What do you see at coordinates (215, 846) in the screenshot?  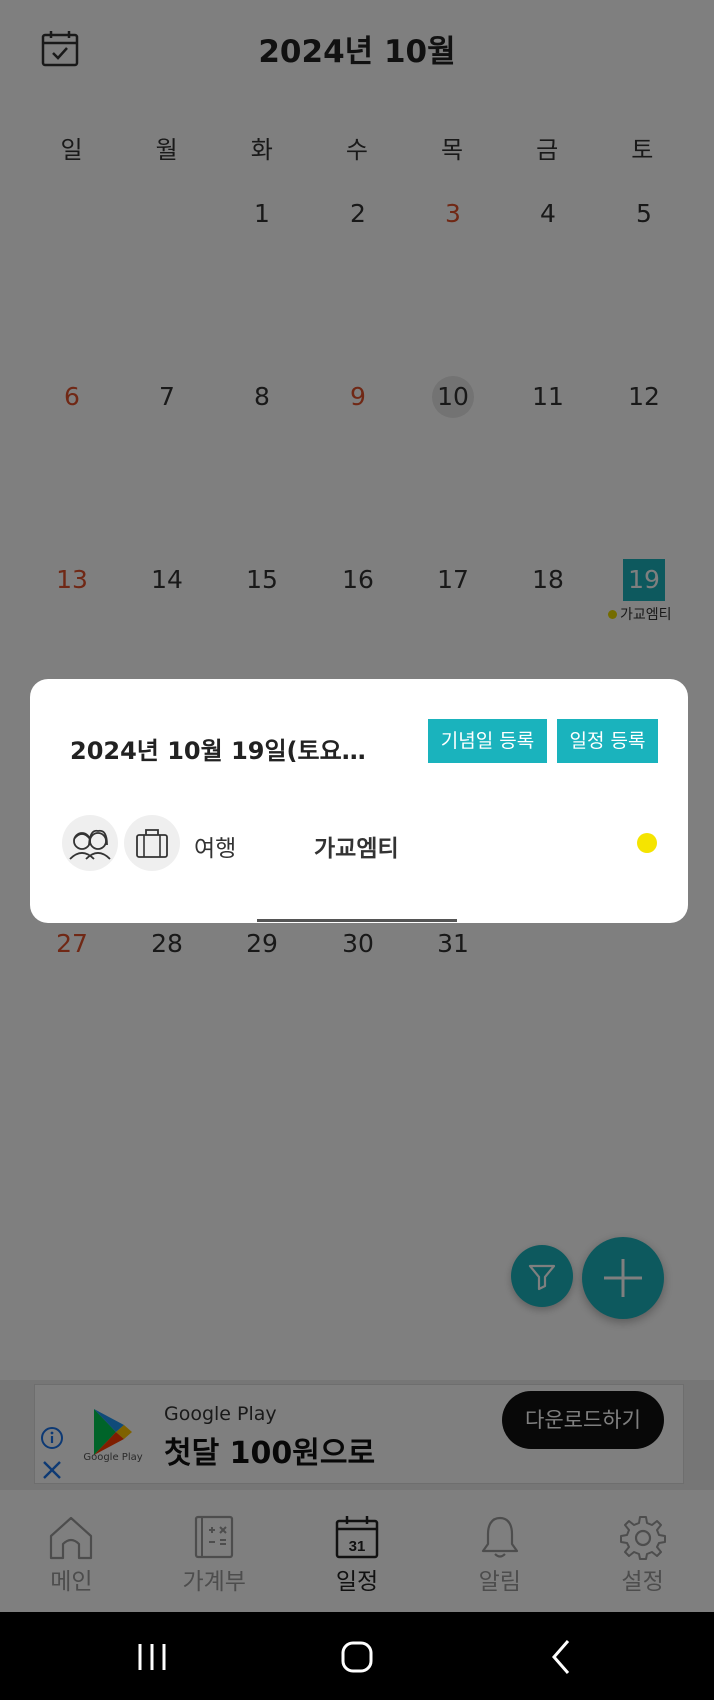 I see `event-category: 여행` at bounding box center [215, 846].